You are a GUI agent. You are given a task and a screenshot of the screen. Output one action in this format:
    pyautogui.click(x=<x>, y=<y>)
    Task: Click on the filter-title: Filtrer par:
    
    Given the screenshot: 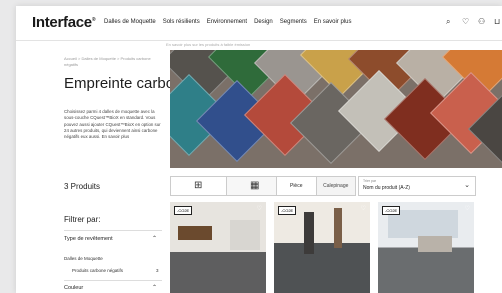 What is the action you would take?
    pyautogui.click(x=82, y=219)
    